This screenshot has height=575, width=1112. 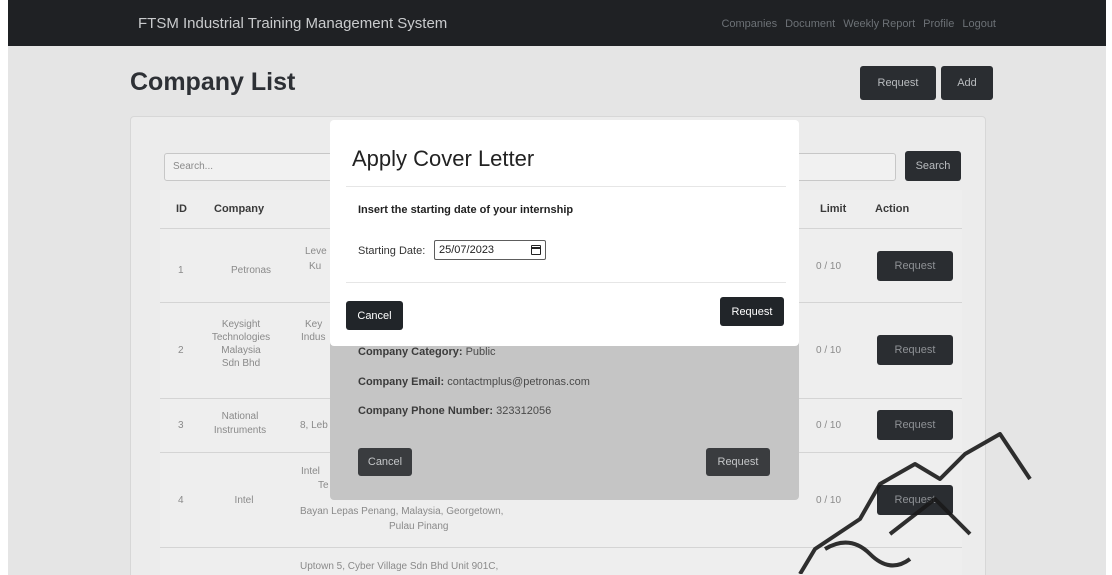 I want to click on row-address: Indus, so click(x=313, y=337).